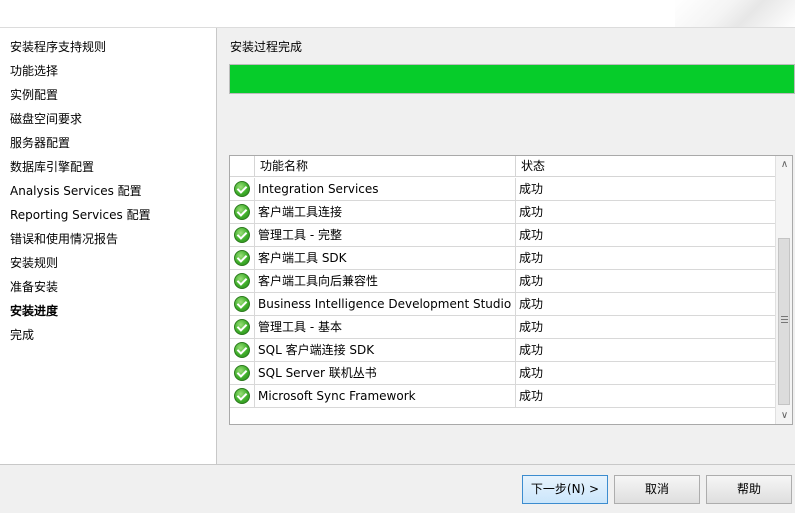 This screenshot has width=795, height=513. I want to click on feature-name: 客户端工具向后兼容性, so click(385, 281).